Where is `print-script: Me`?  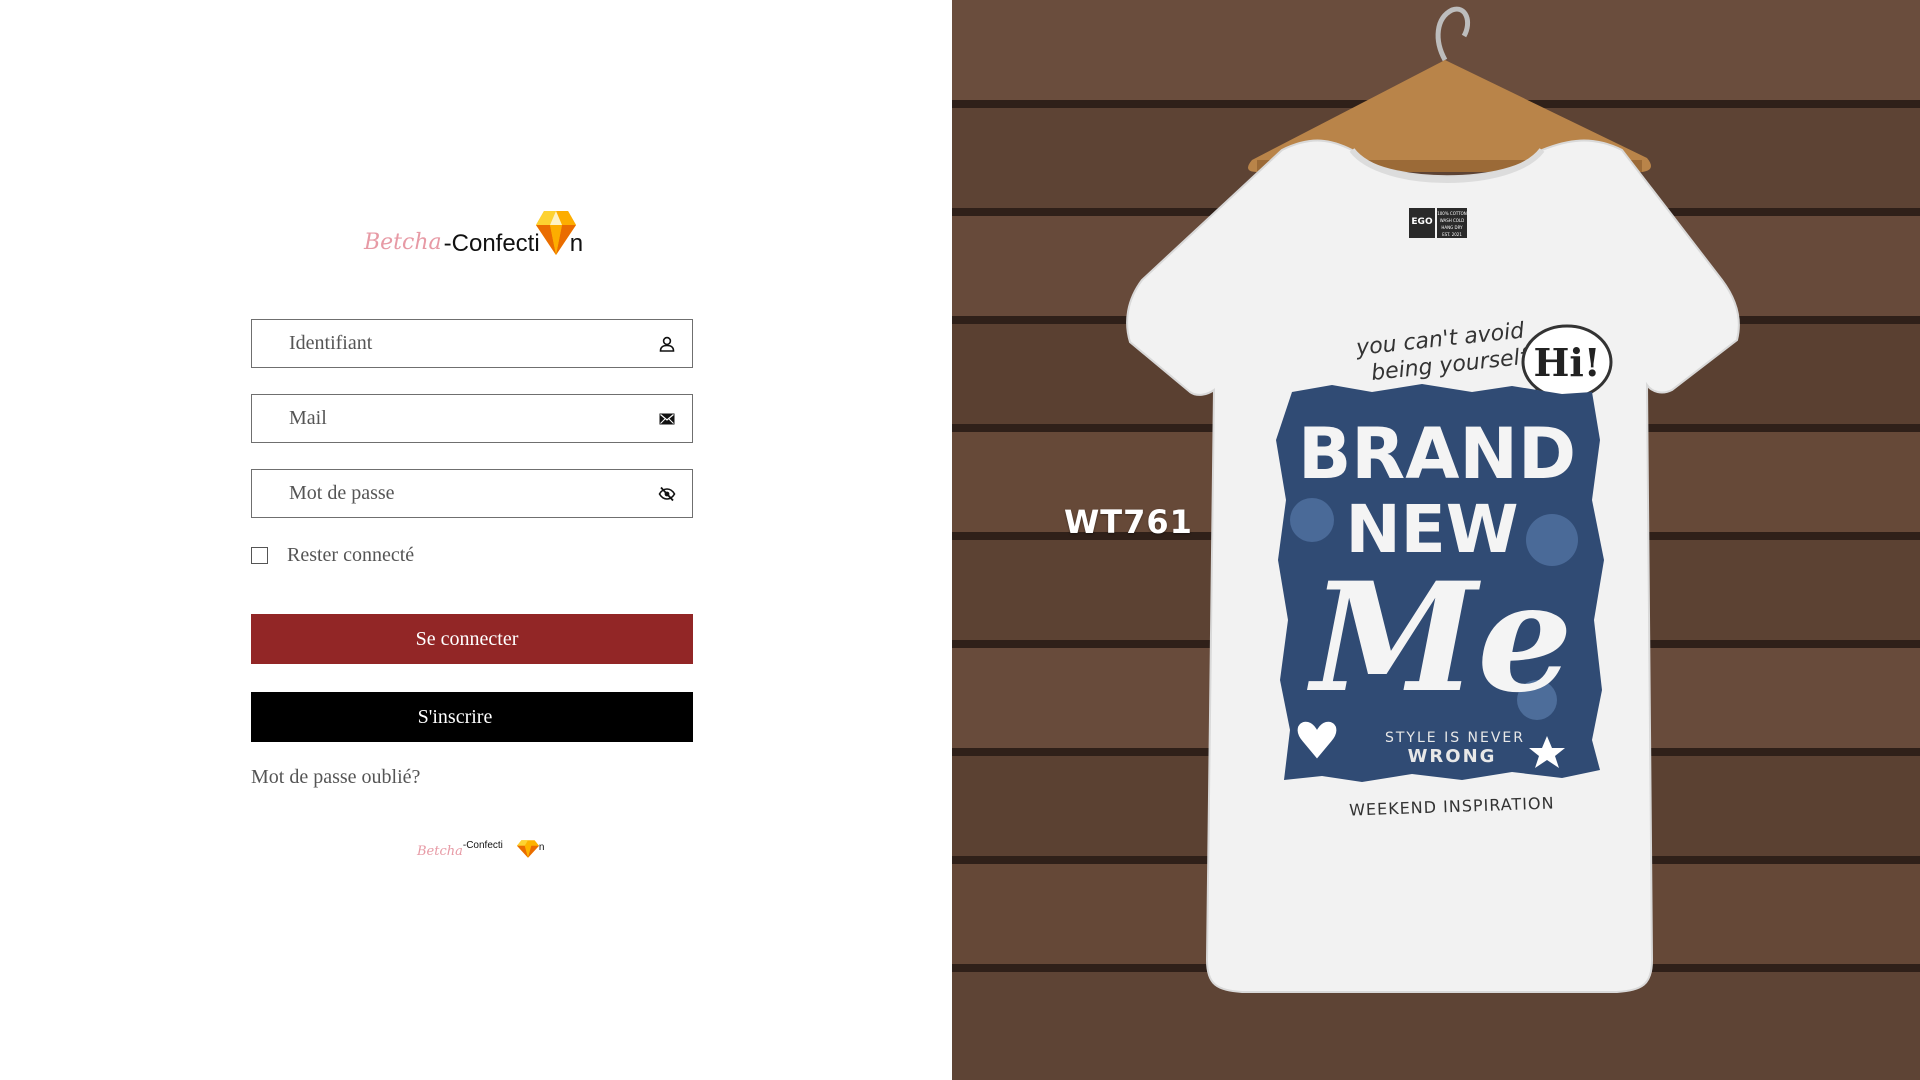 print-script: Me is located at coordinates (1439, 638).